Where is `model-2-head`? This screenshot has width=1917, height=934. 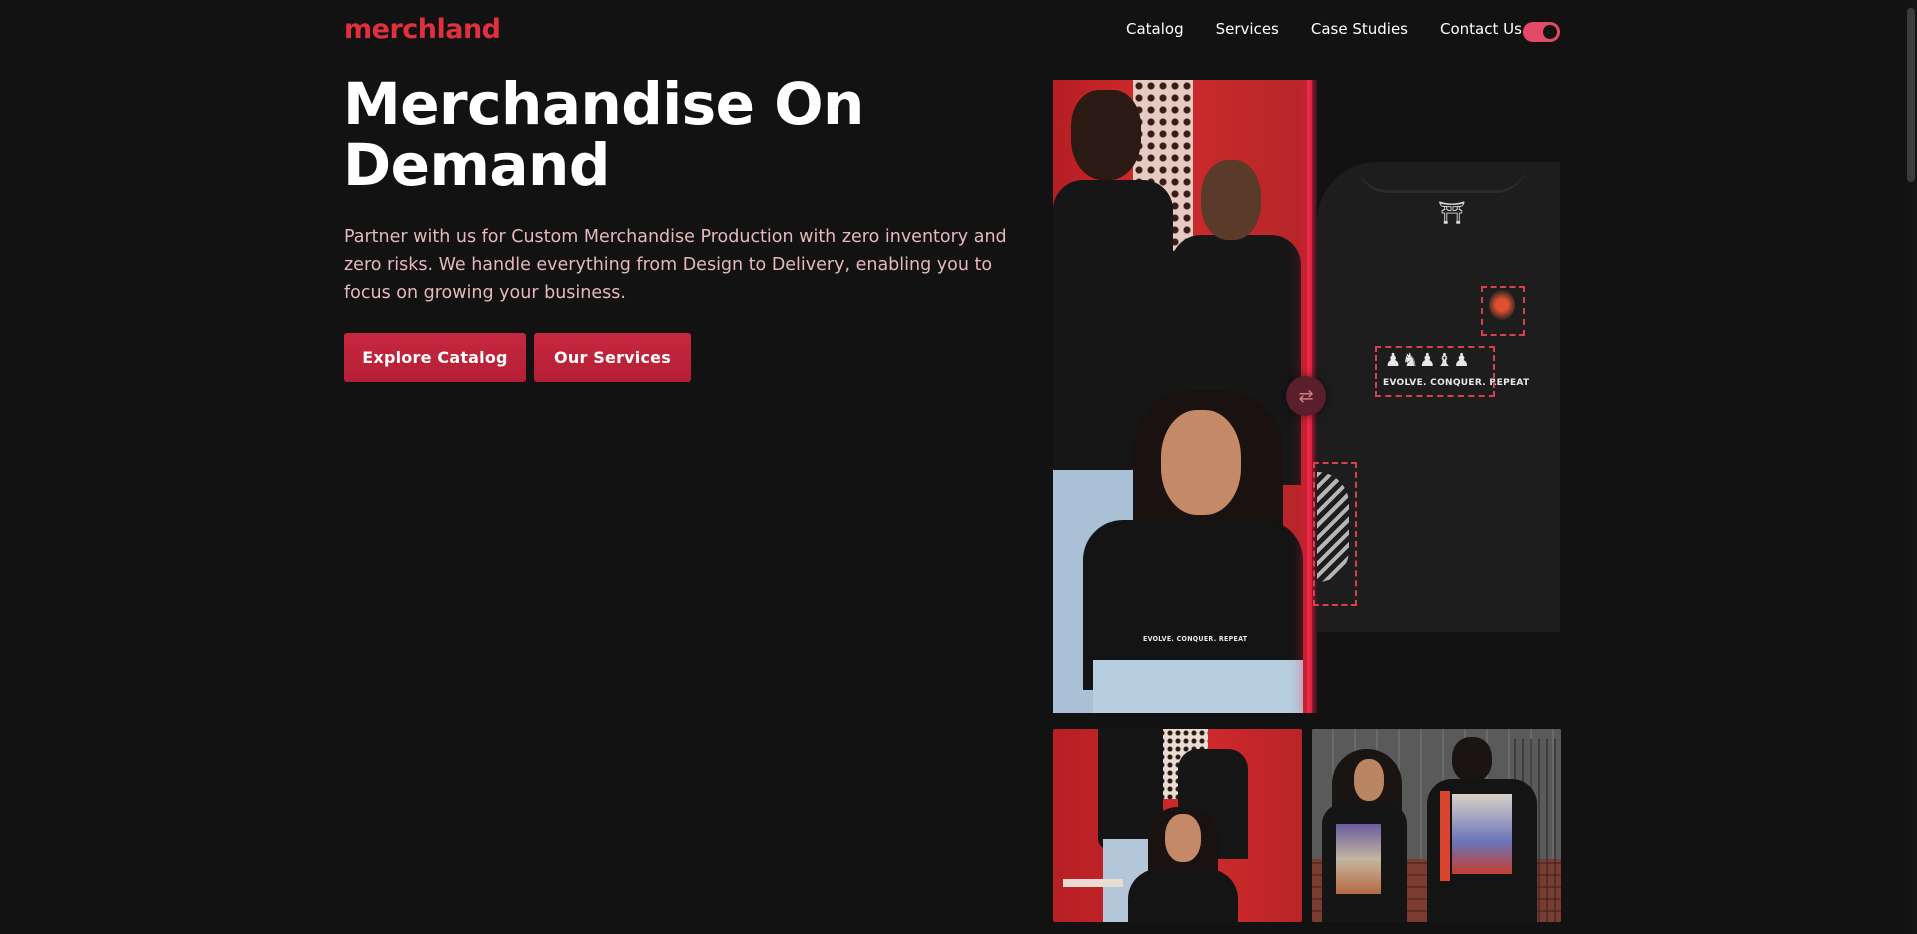 model-2-head is located at coordinates (1231, 200).